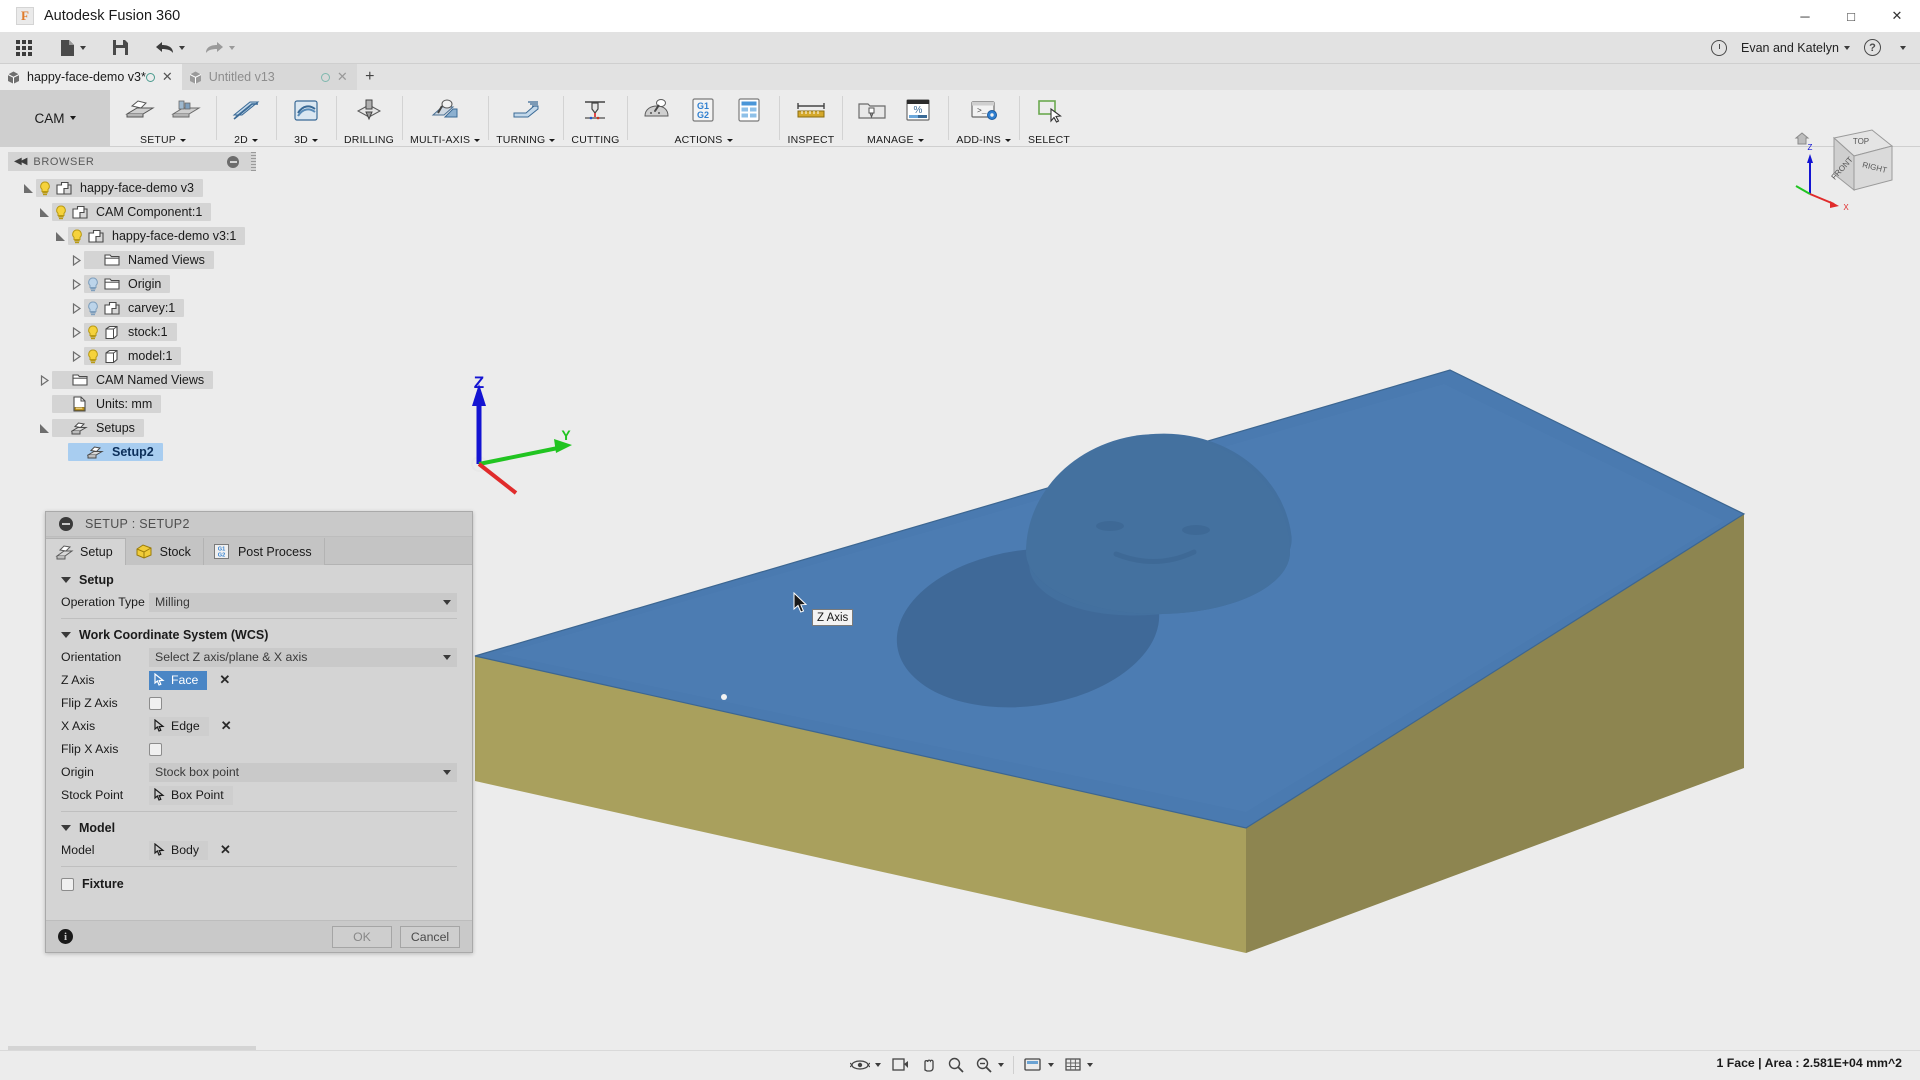 Image resolution: width=1920 pixels, height=1080 pixels. What do you see at coordinates (1897, 16) in the screenshot?
I see `close-button: ✕` at bounding box center [1897, 16].